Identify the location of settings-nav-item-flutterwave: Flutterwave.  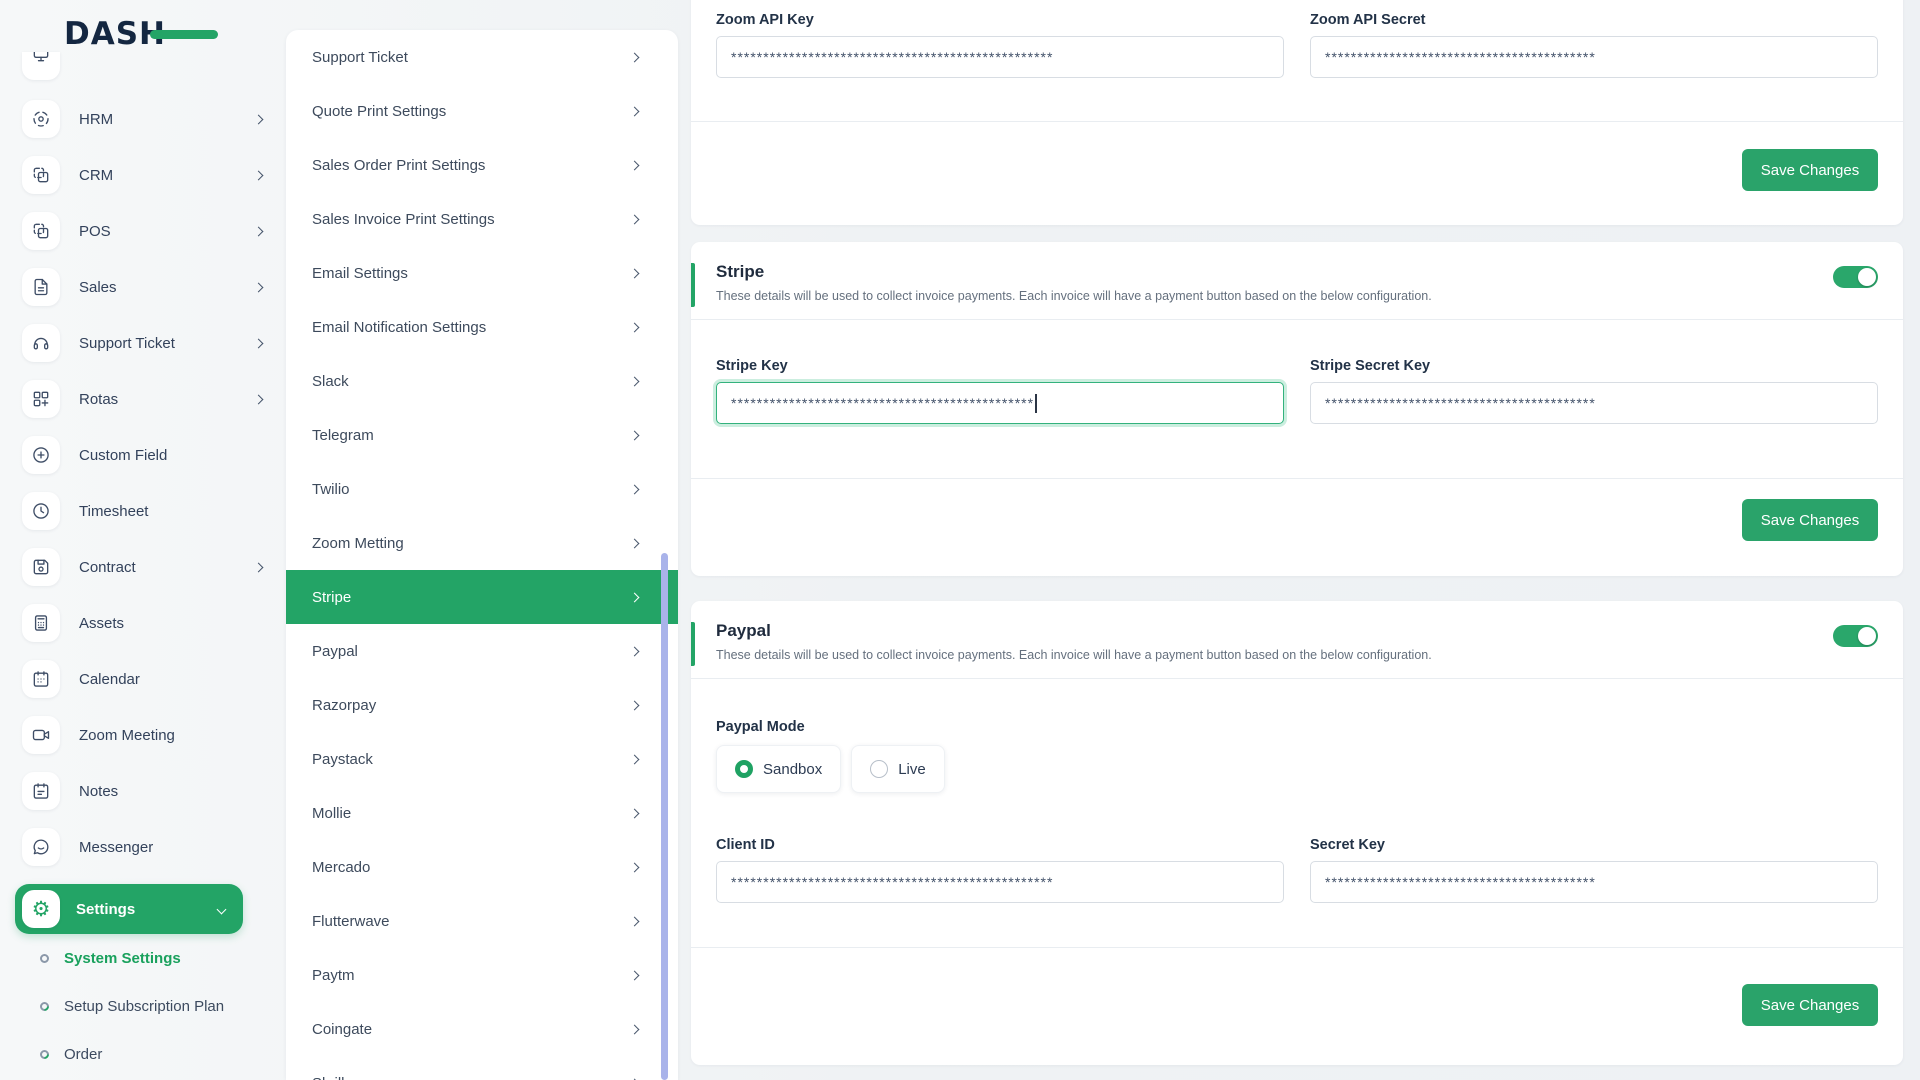
(482, 921).